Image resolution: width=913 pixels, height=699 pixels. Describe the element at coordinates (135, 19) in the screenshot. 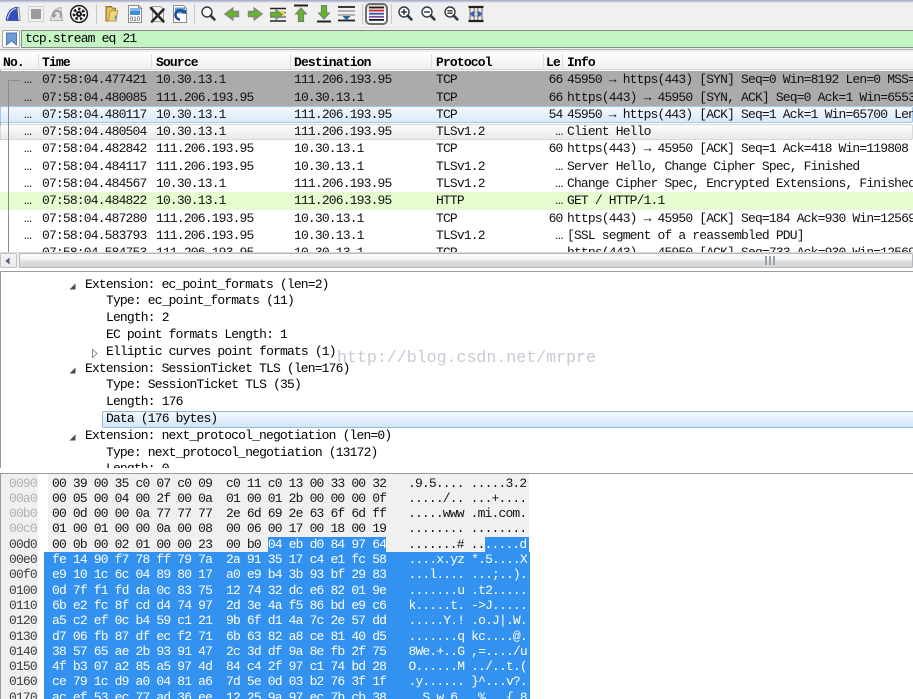

I see `svg-text: 010` at that location.